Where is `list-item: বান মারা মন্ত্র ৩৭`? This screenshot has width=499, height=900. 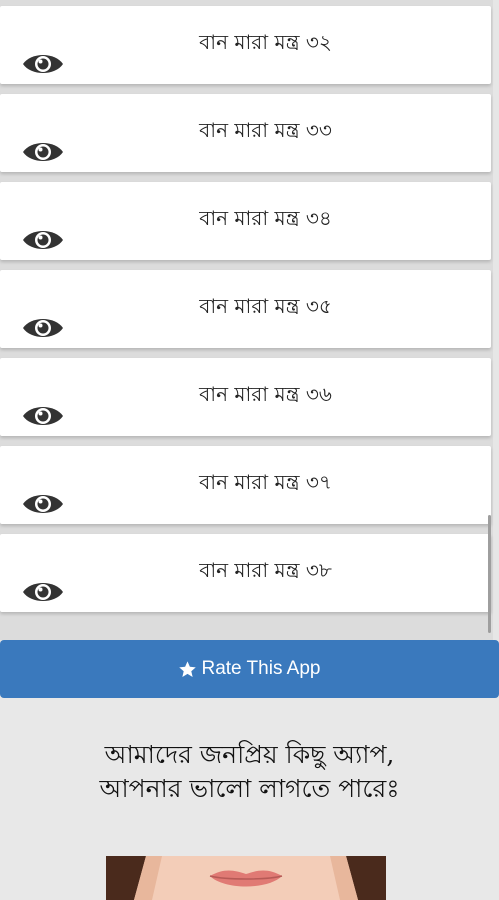 list-item: বান মারা মন্ত্র ৩৭ is located at coordinates (245, 485).